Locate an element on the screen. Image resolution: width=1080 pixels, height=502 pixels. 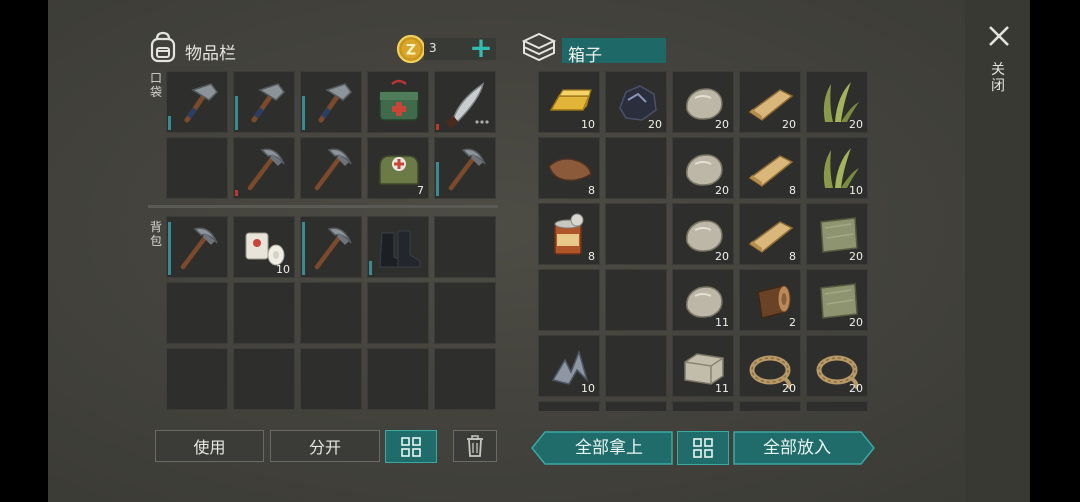
backpack-icon is located at coordinates (163, 47).